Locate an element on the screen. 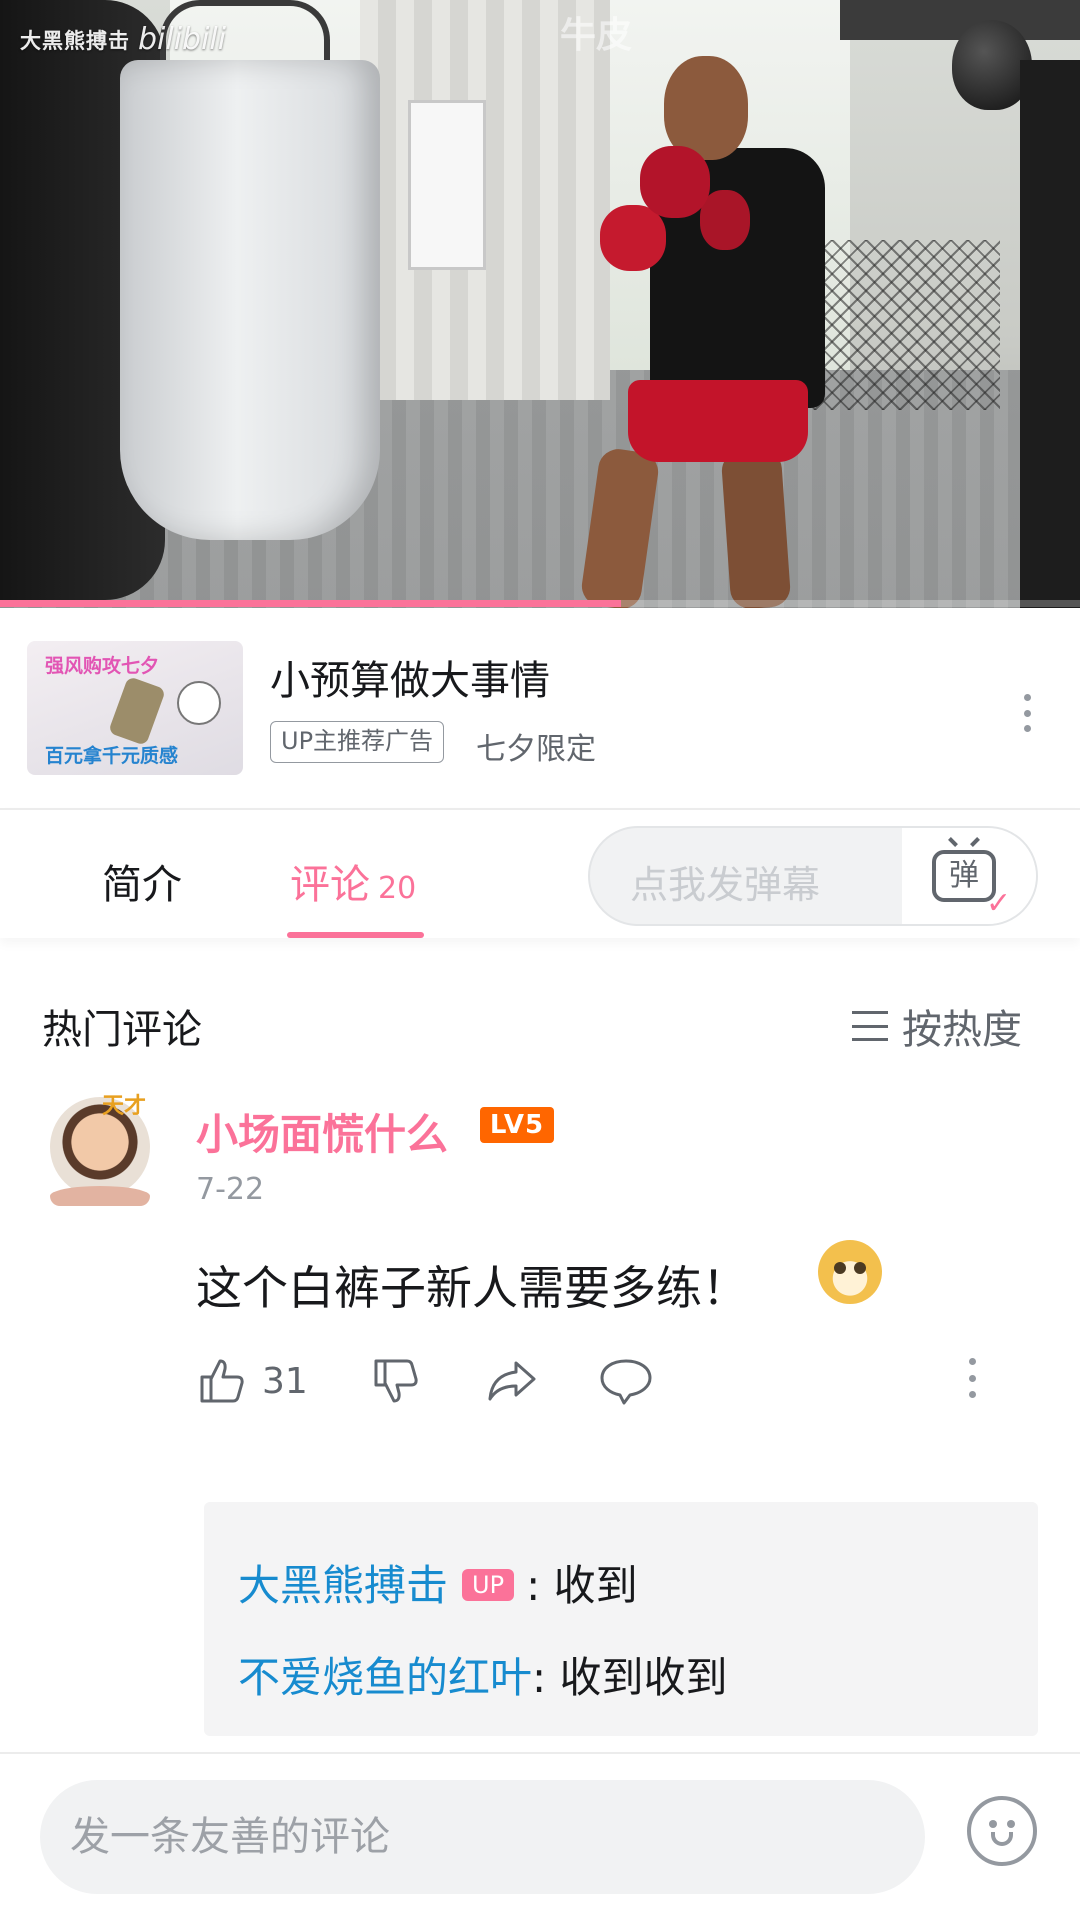 The width and height of the screenshot is (1080, 1920). danmaku-placeholder: 点我发弹幕 is located at coordinates (725, 885).